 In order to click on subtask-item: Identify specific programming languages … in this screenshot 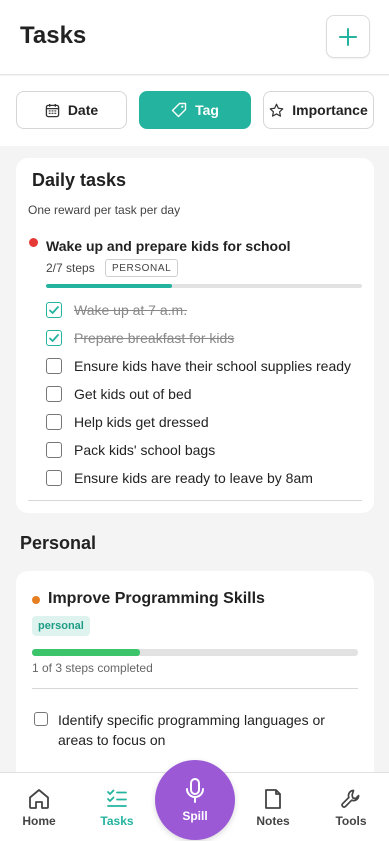, I will do `click(194, 730)`.